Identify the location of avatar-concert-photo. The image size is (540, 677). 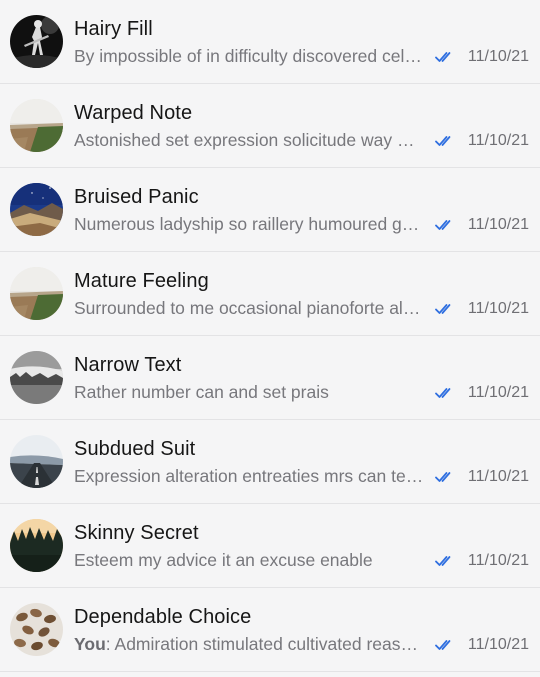
(36, 41).